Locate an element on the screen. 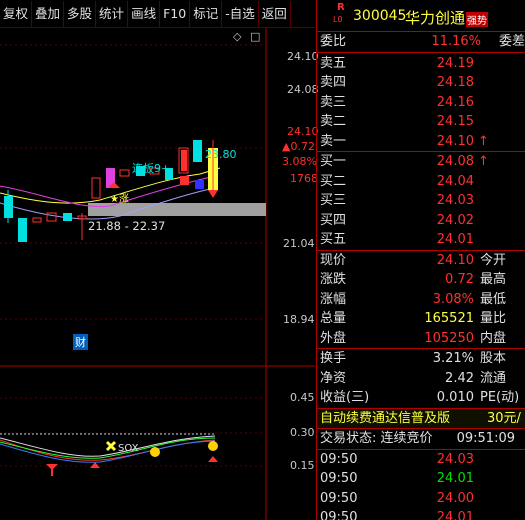  bid-label: 买一 is located at coordinates (333, 161).